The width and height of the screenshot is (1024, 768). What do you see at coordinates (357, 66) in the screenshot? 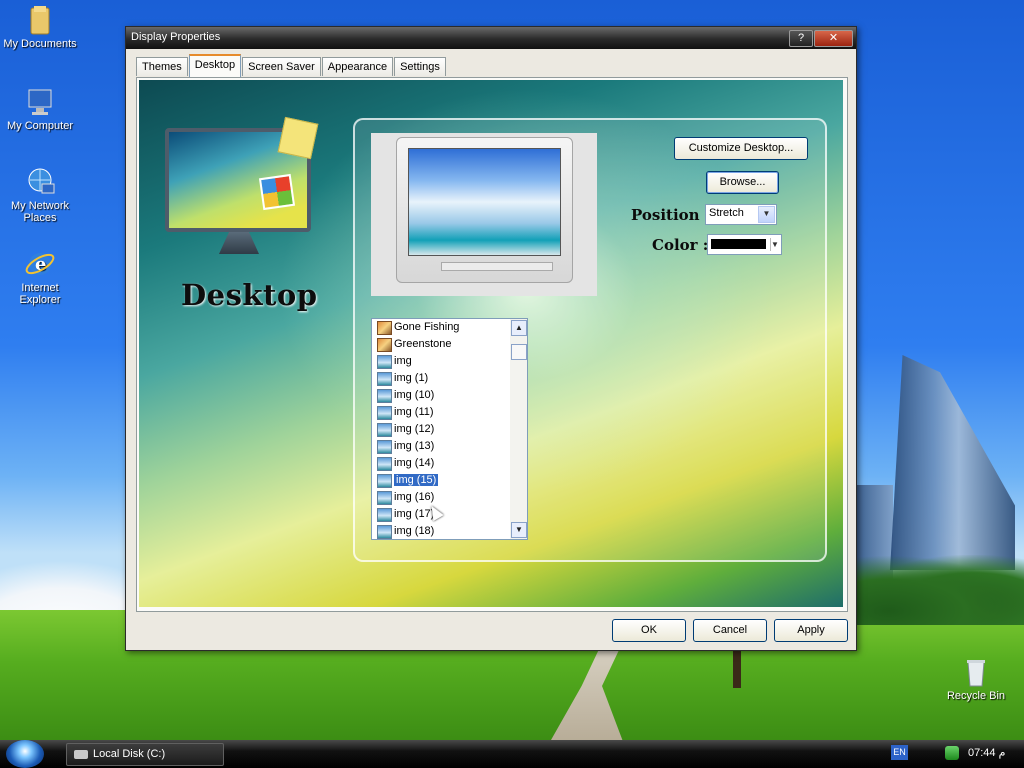
I see `tab-appearance: Appearance` at bounding box center [357, 66].